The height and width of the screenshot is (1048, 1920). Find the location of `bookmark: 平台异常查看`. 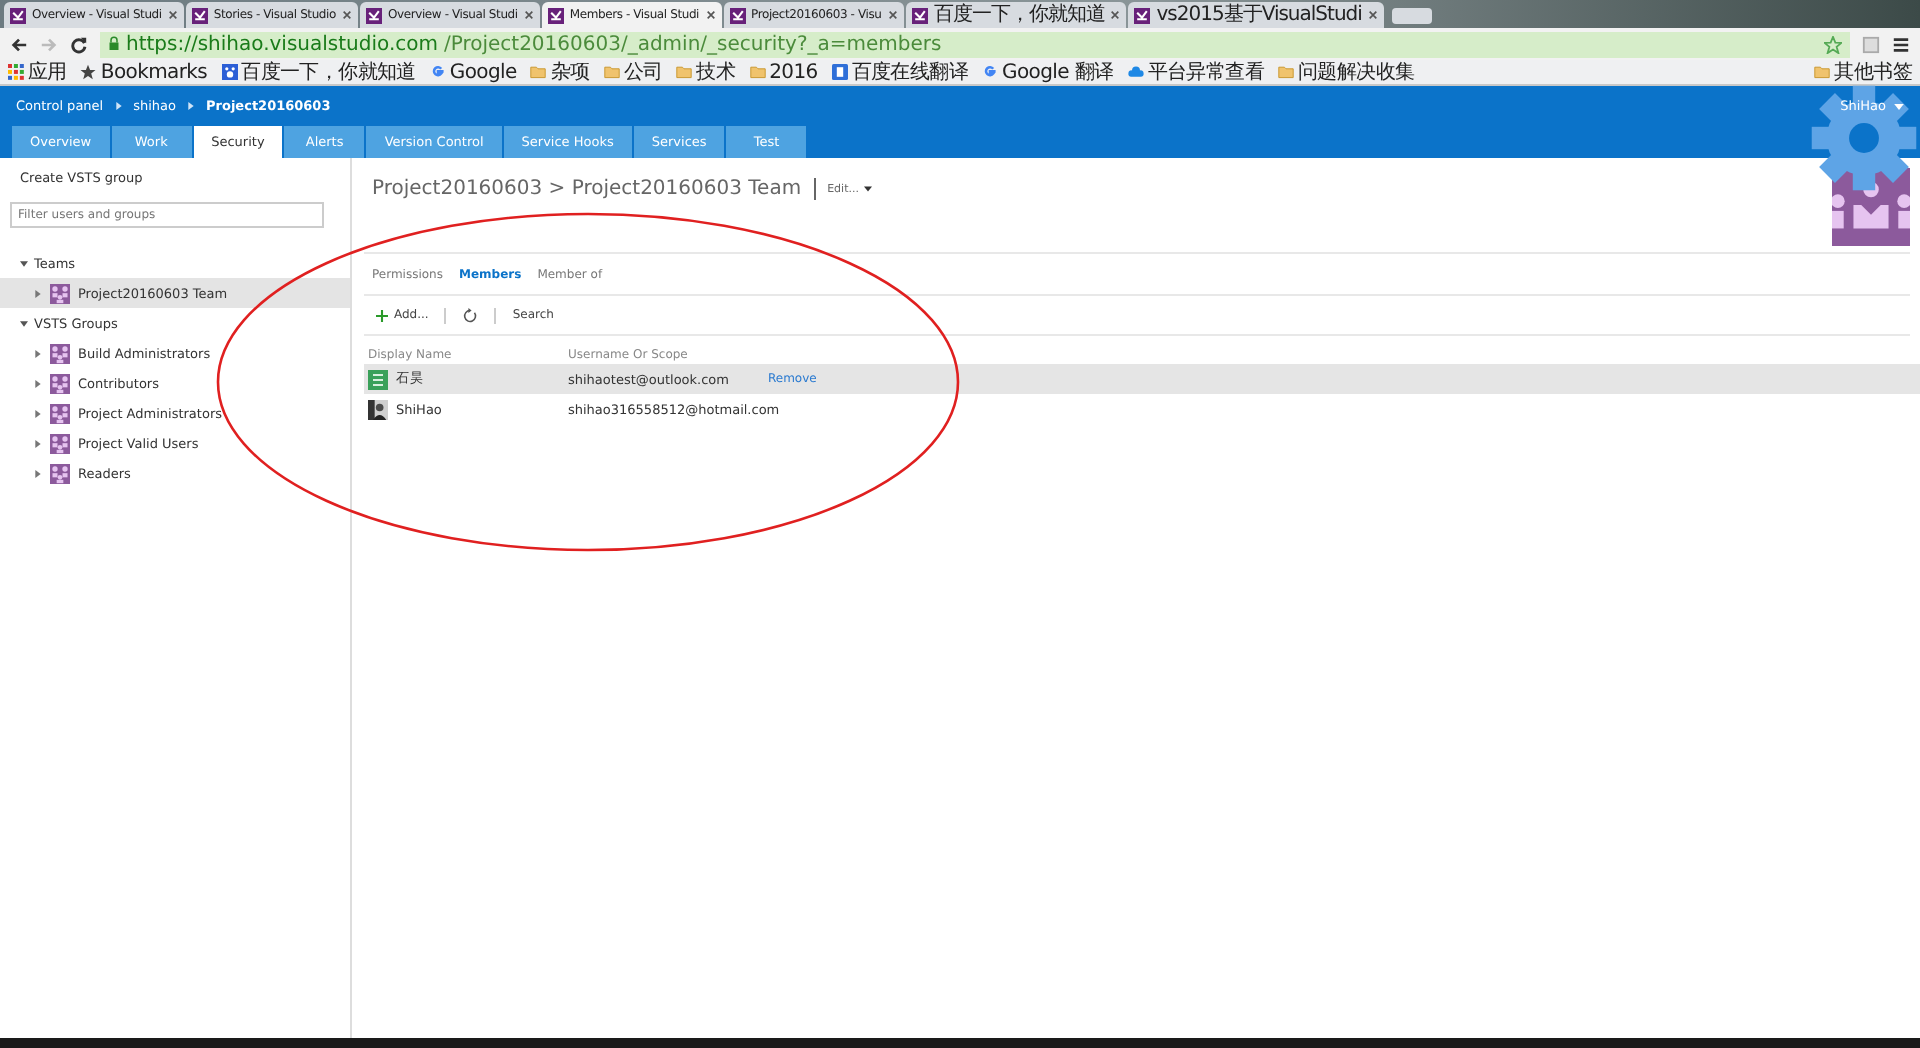

bookmark: 平台异常查看 is located at coordinates (1195, 72).